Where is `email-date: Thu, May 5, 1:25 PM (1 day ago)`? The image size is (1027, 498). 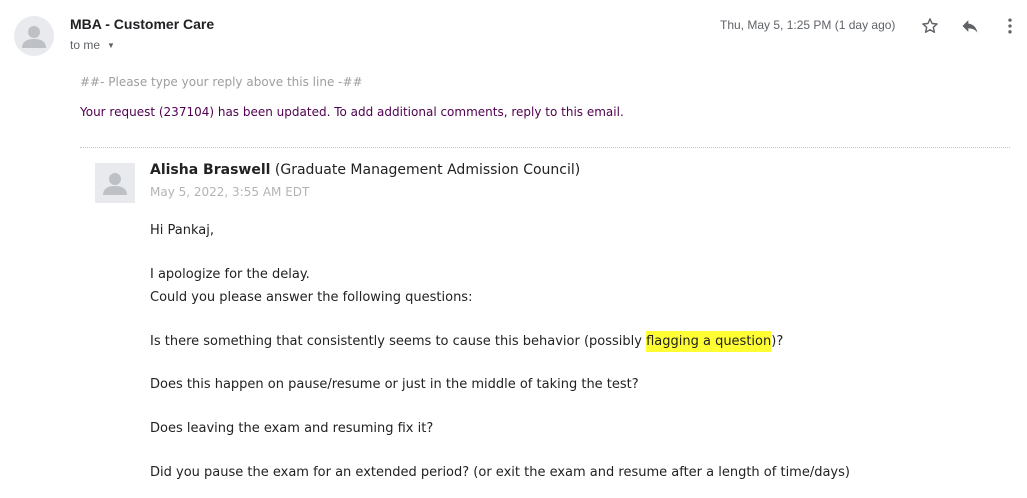
email-date: Thu, May 5, 1:25 PM (1 day ago) is located at coordinates (808, 25).